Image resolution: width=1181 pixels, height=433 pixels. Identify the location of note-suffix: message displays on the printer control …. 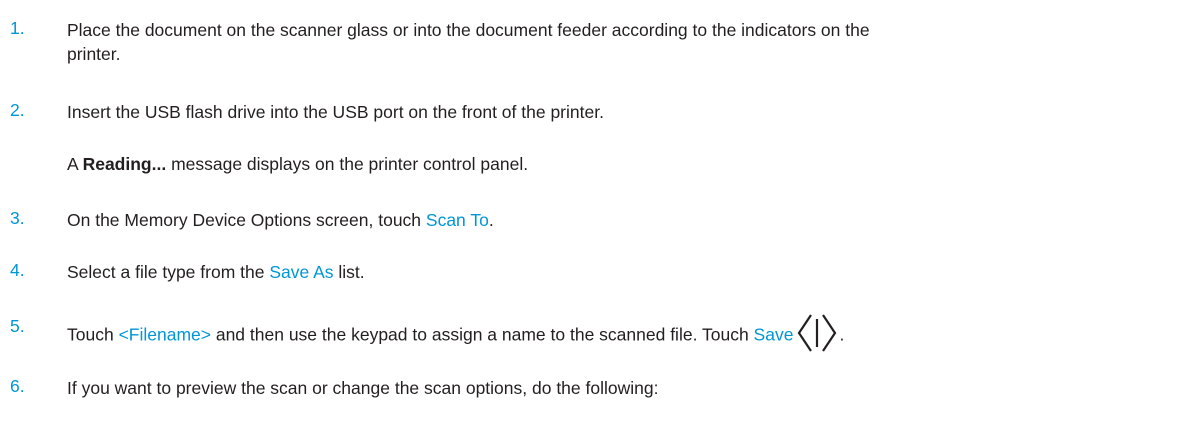
(347, 164).